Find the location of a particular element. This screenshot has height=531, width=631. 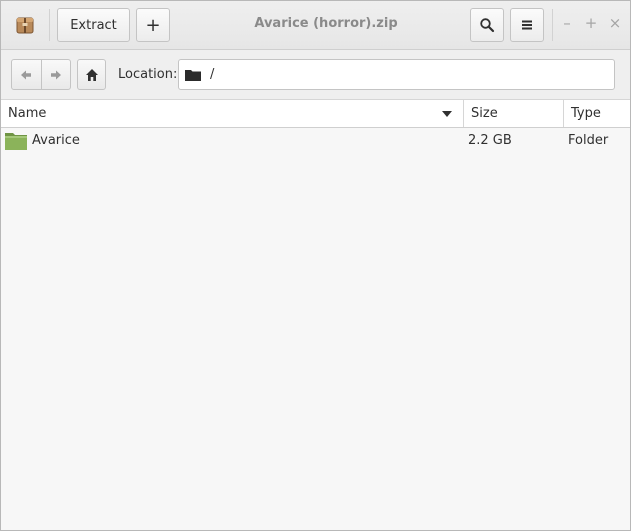

search-button is located at coordinates (487, 25).